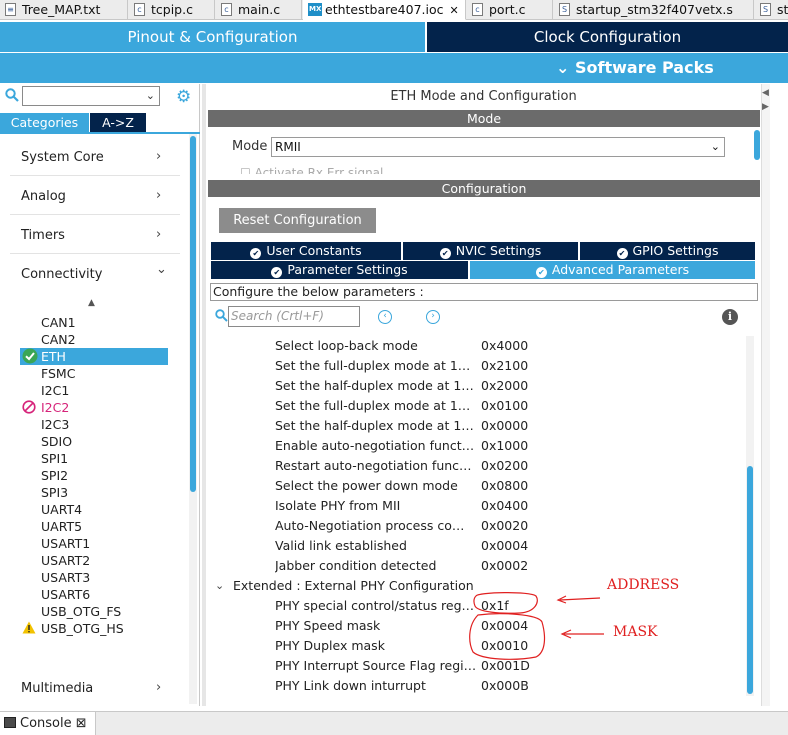 This screenshot has height=735, width=788. I want to click on annotation-overlay, so click(536, 626).